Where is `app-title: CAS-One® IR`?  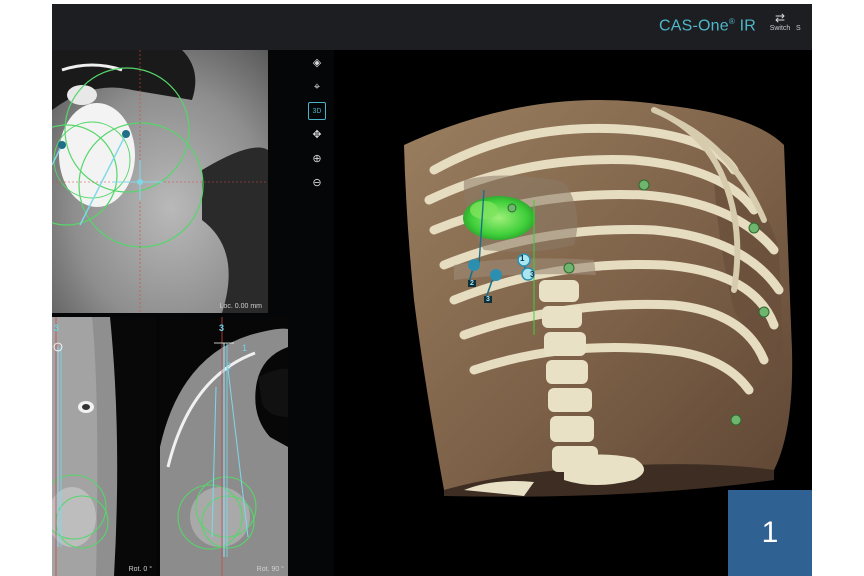
app-title: CAS-One® IR is located at coordinates (707, 26).